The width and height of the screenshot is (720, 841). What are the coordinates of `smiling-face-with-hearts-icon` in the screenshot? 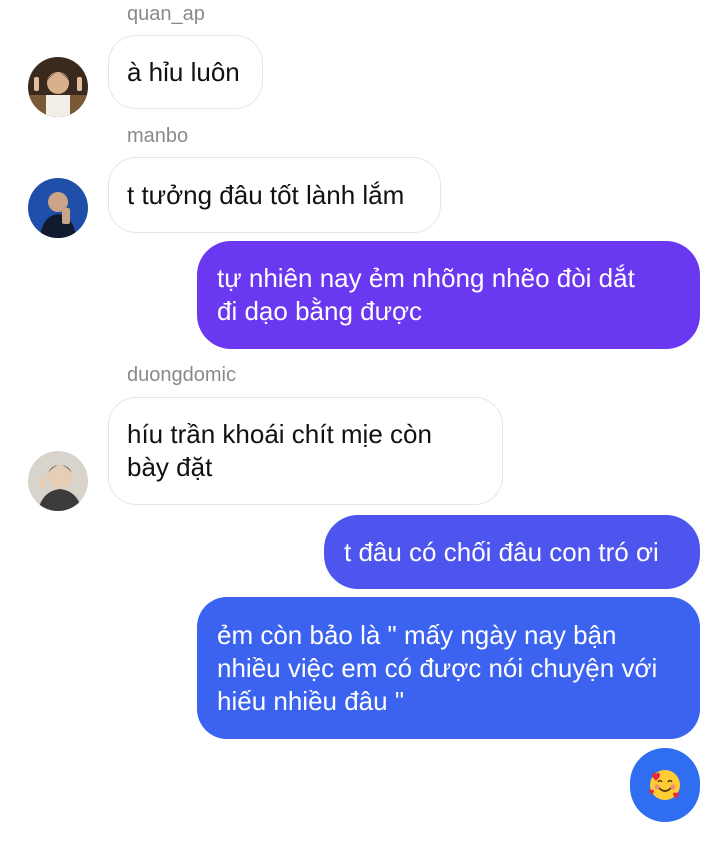 It's located at (664, 785).